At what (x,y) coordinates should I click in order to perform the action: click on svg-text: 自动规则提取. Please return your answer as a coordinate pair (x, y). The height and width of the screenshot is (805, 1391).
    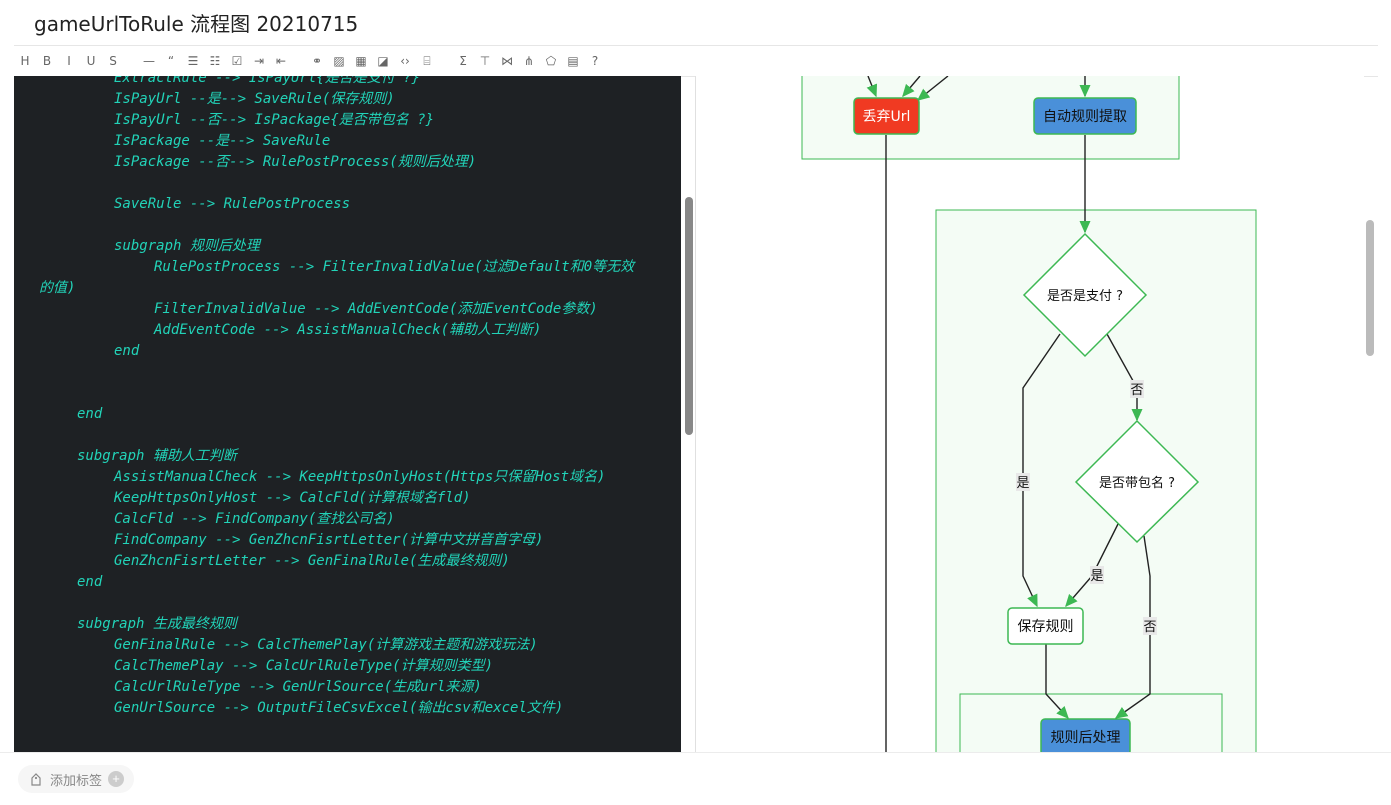
    Looking at the image, I should click on (1085, 117).